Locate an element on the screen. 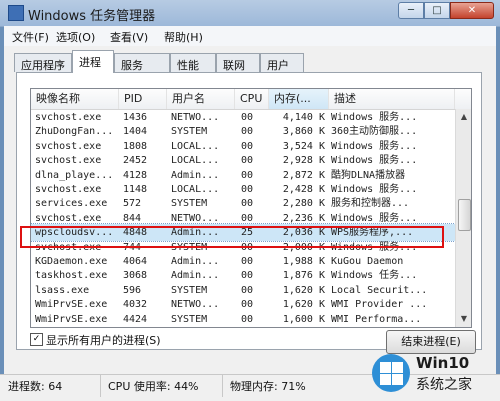 This screenshot has width=500, height=401. column-description: 描述 is located at coordinates (392, 99).